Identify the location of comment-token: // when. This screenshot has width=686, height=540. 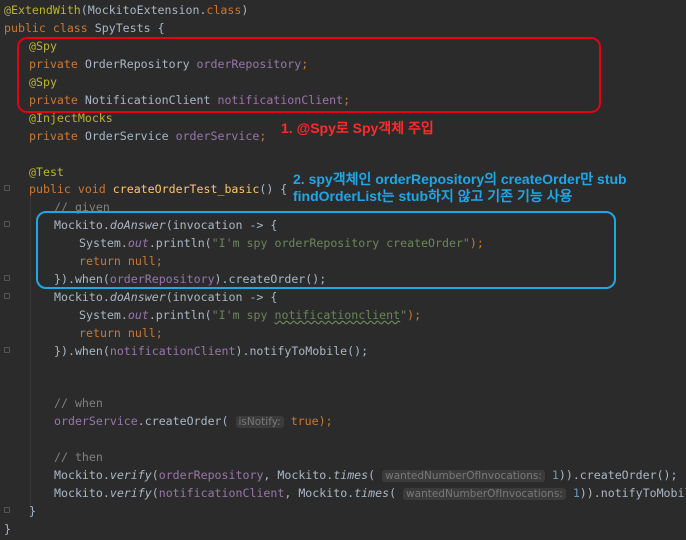
(78, 403).